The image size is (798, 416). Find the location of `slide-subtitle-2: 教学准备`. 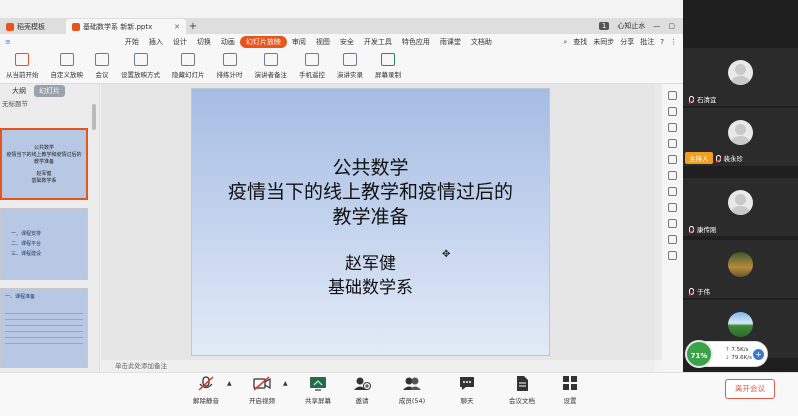

slide-subtitle-2: 教学准备 is located at coordinates (370, 217).